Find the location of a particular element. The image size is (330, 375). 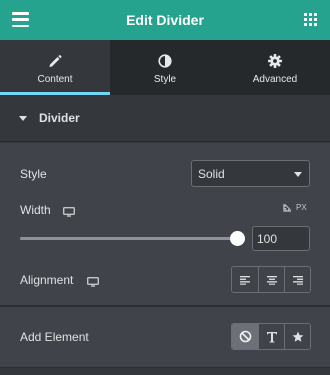

align-left-icon is located at coordinates (245, 280).